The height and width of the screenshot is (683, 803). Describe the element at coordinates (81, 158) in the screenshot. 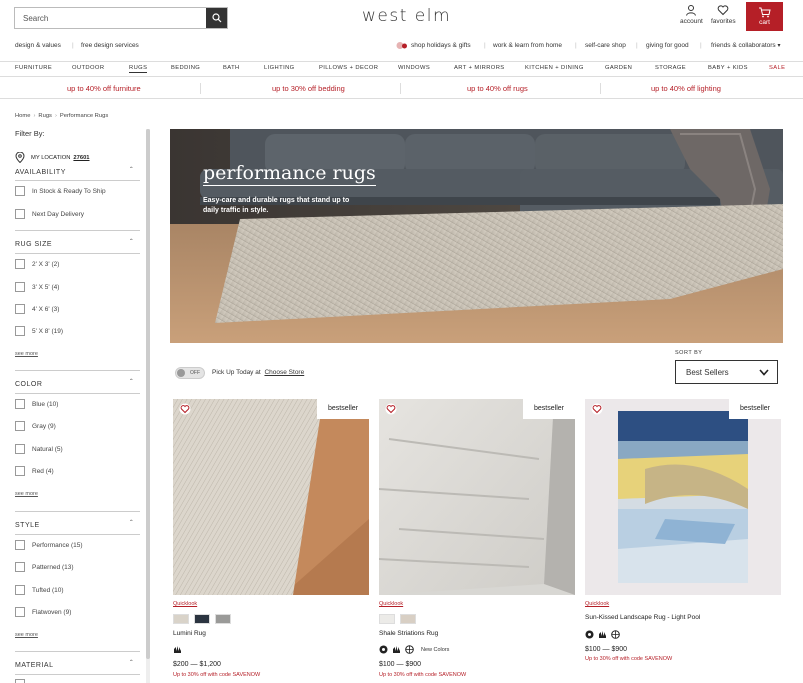

I see `zip-link: 27601` at that location.